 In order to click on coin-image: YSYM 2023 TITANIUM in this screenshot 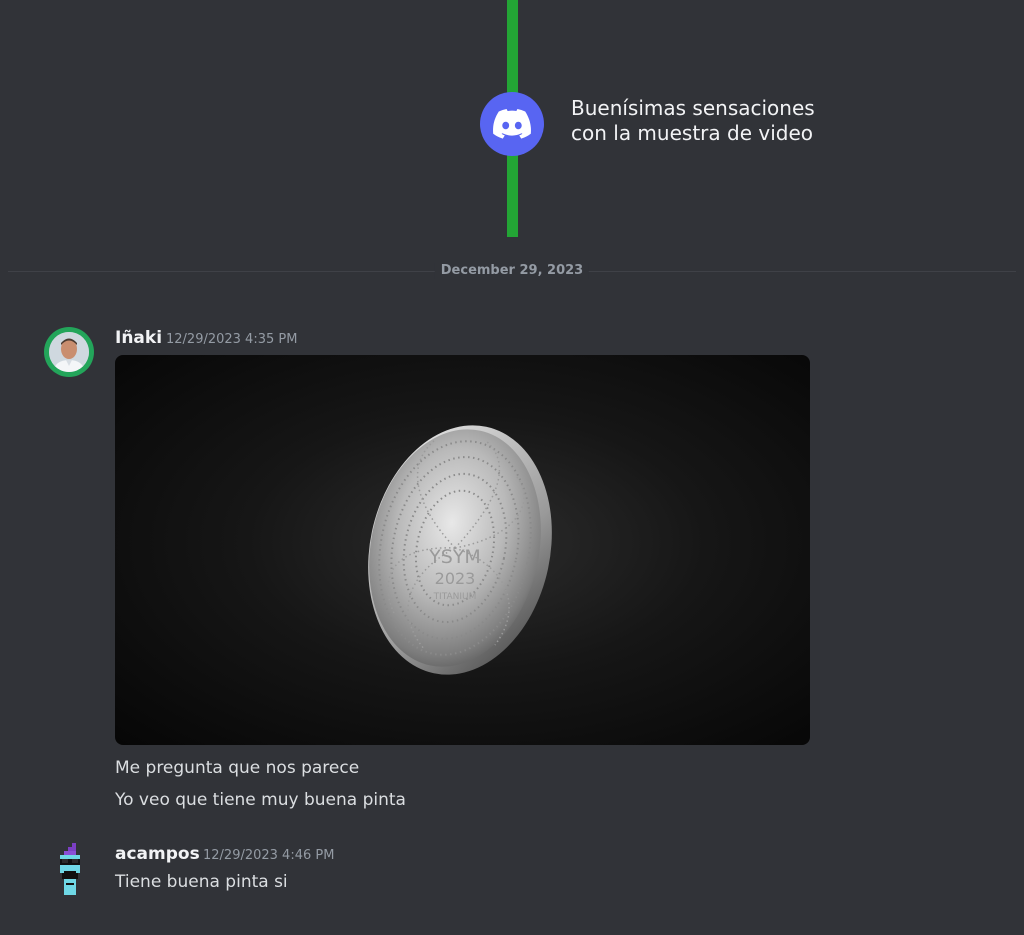, I will do `click(460, 550)`.